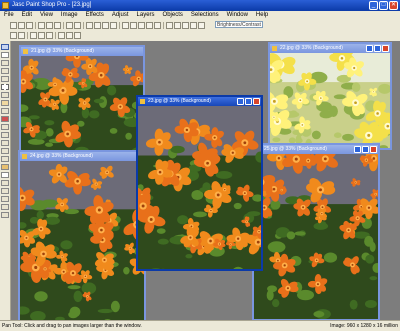 The image size is (400, 331). I want to click on lasso-tool-icon, so click(41, 35).